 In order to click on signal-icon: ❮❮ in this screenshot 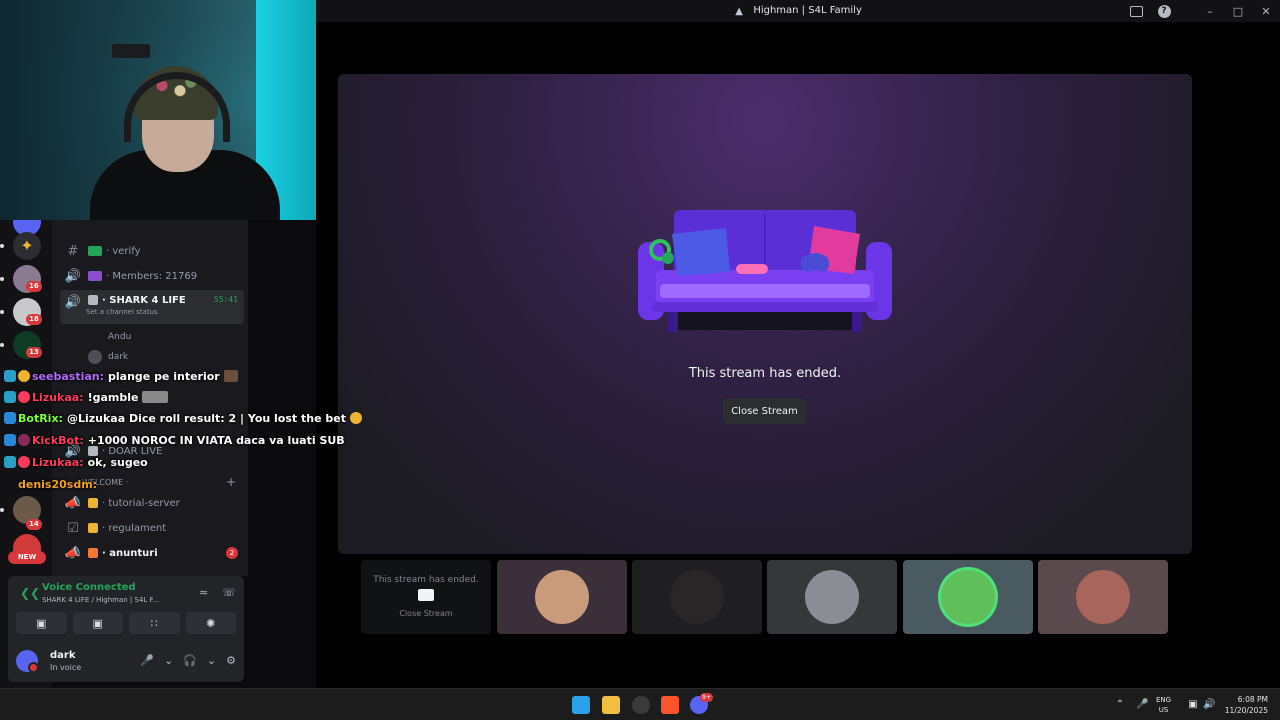, I will do `click(30, 593)`.